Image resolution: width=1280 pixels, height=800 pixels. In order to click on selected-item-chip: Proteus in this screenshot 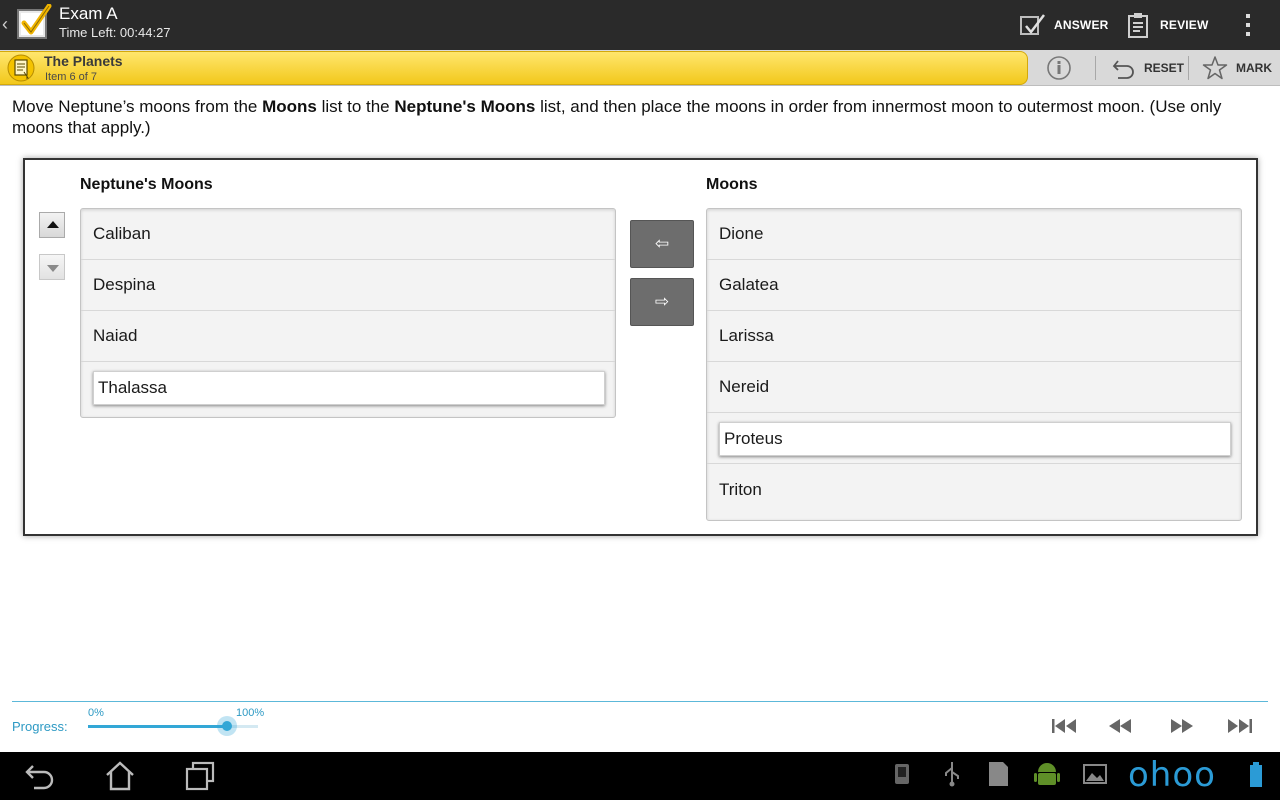, I will do `click(975, 439)`.